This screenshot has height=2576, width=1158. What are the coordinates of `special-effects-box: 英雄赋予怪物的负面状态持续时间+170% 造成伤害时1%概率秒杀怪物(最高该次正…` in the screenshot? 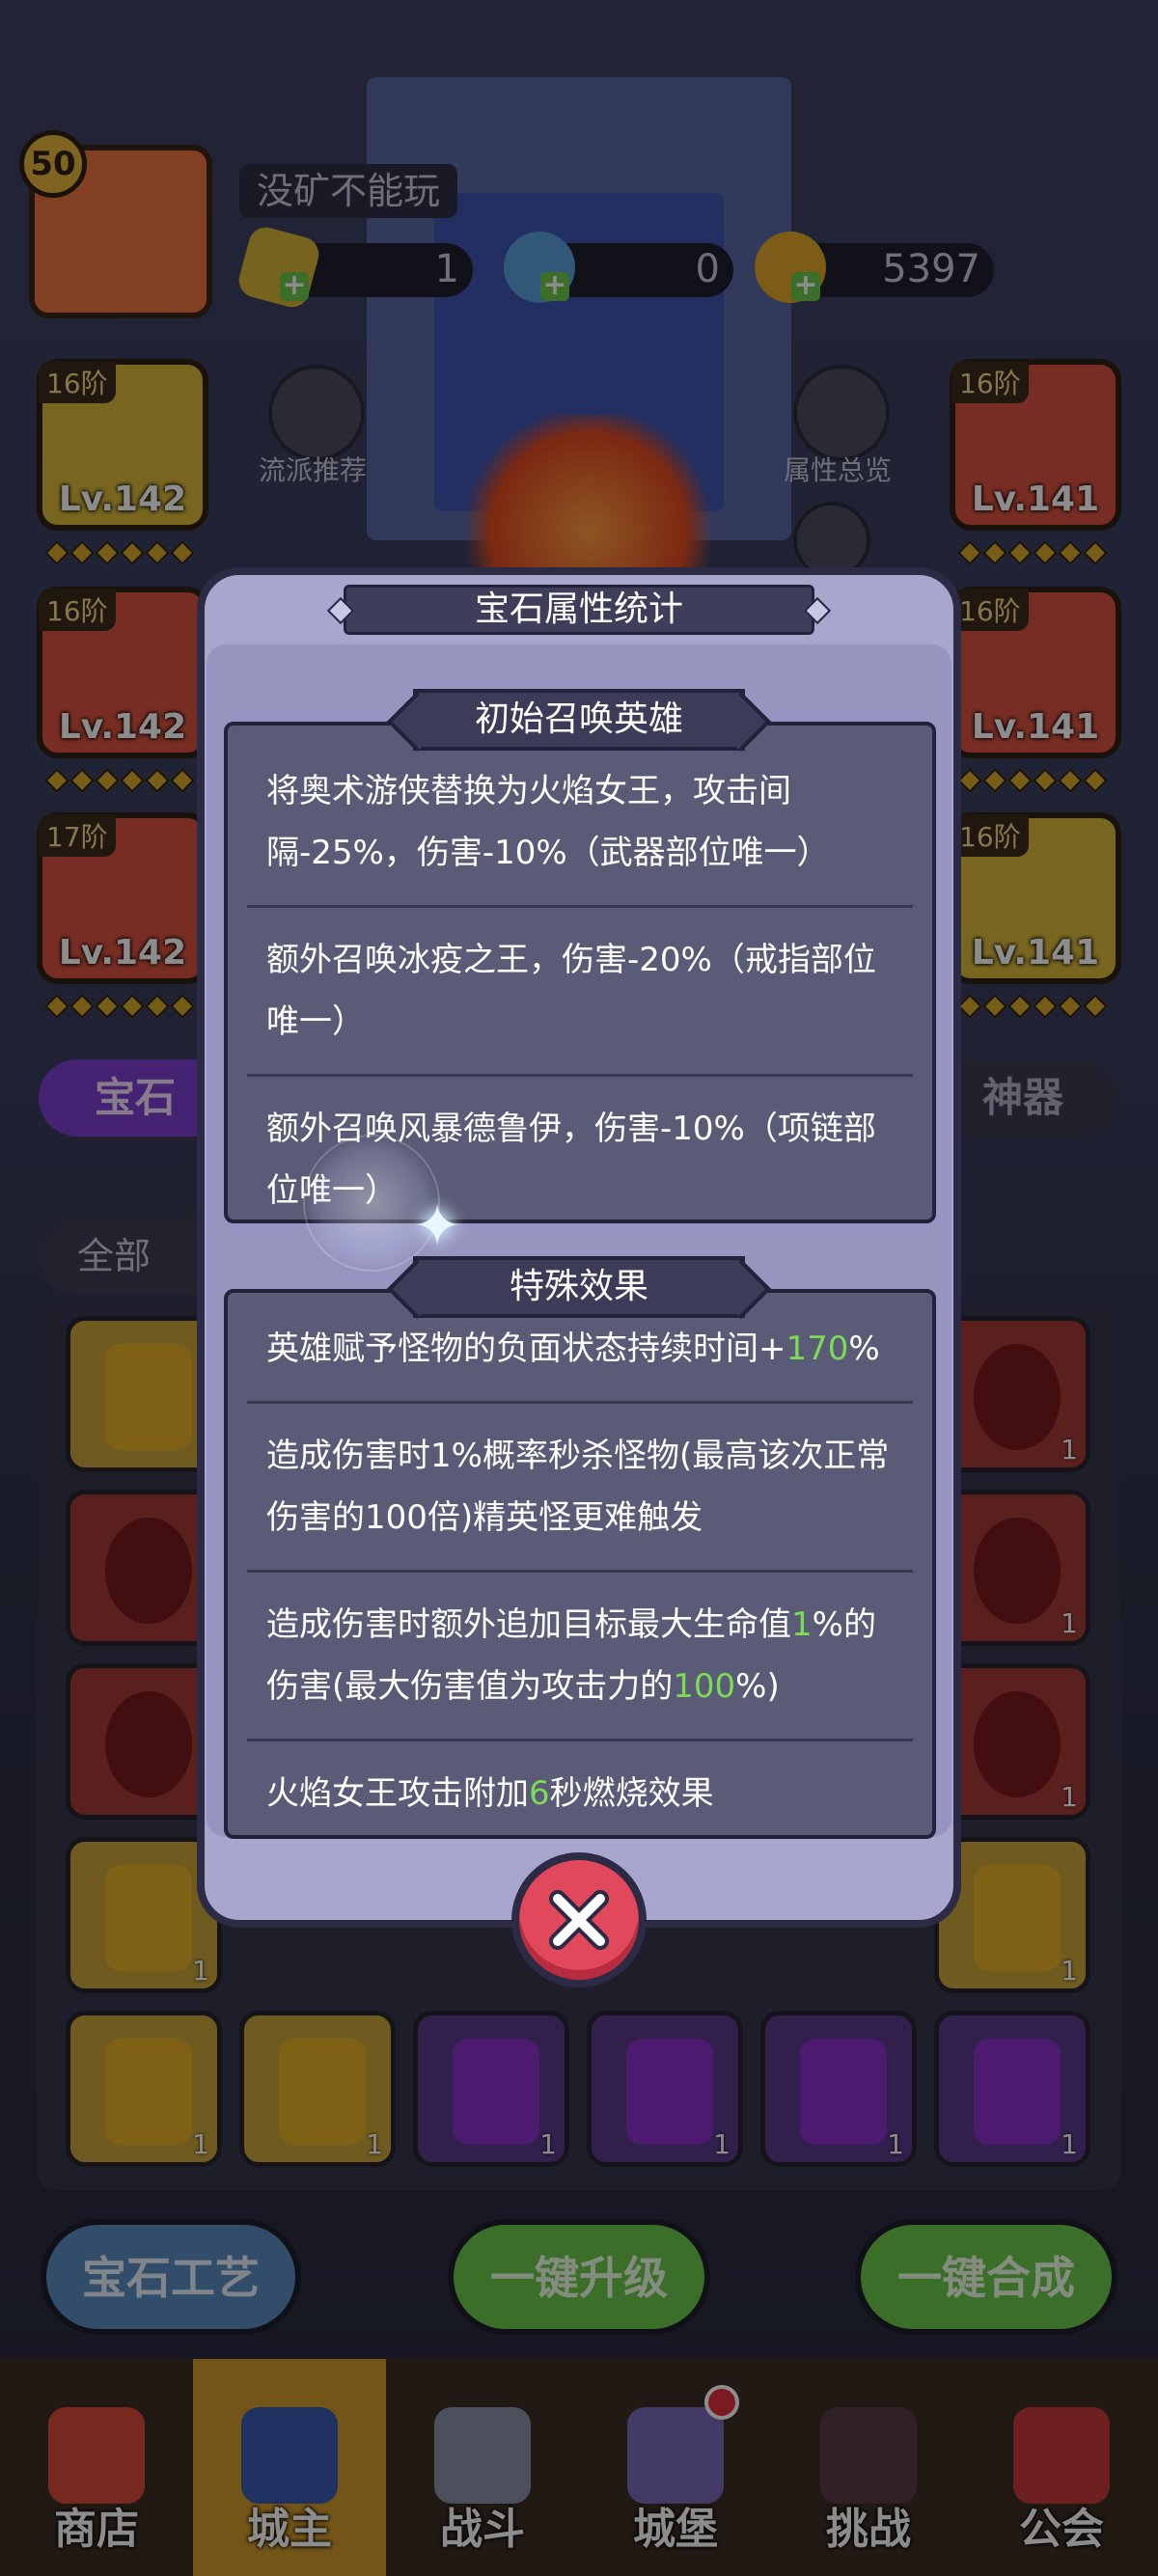 It's located at (580, 1564).